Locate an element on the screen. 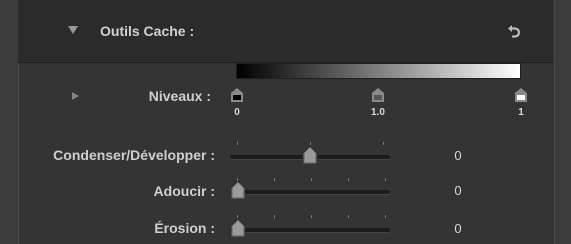 This screenshot has height=244, width=571. section-title: Outils Cache : is located at coordinates (147, 31).